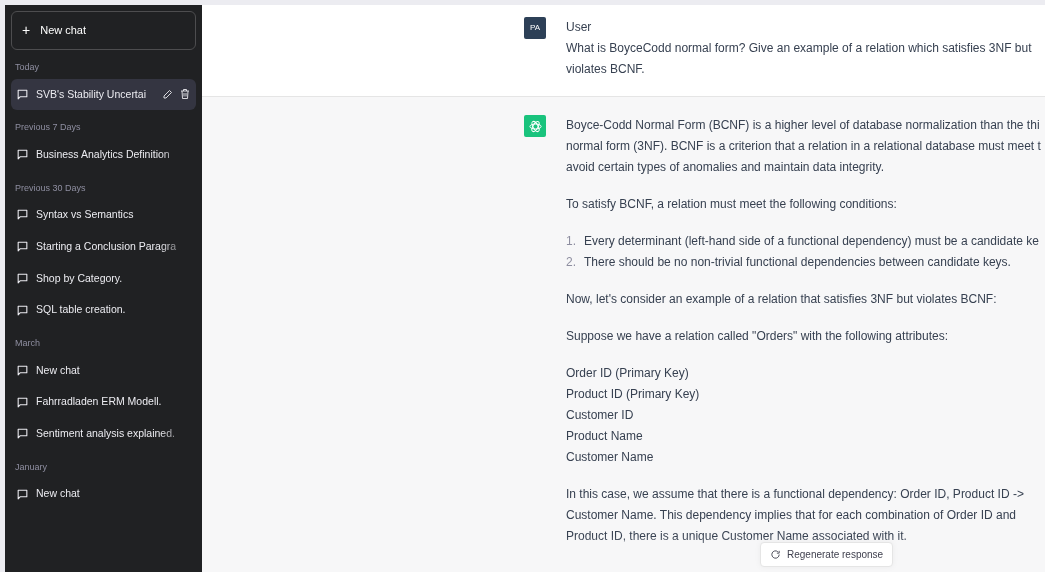  Describe the element at coordinates (27, 343) in the screenshot. I see `section-label: March` at that location.